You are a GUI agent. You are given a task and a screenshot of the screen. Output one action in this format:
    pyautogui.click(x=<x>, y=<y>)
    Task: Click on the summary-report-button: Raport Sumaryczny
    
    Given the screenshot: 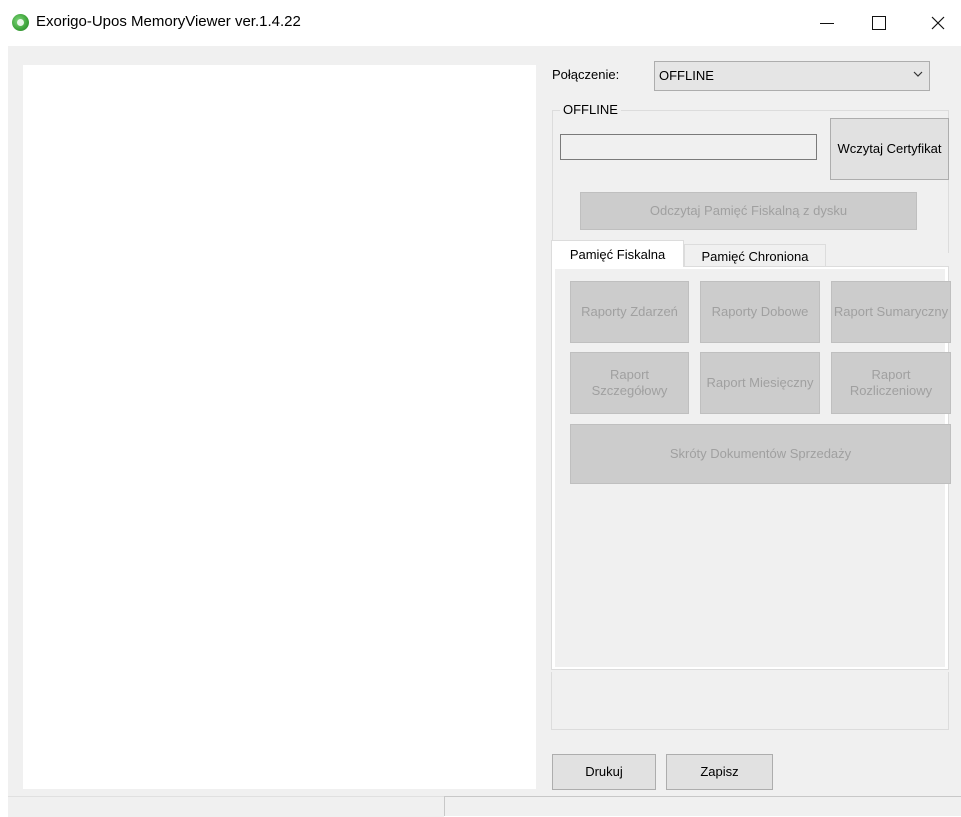 What is the action you would take?
    pyautogui.click(x=891, y=312)
    